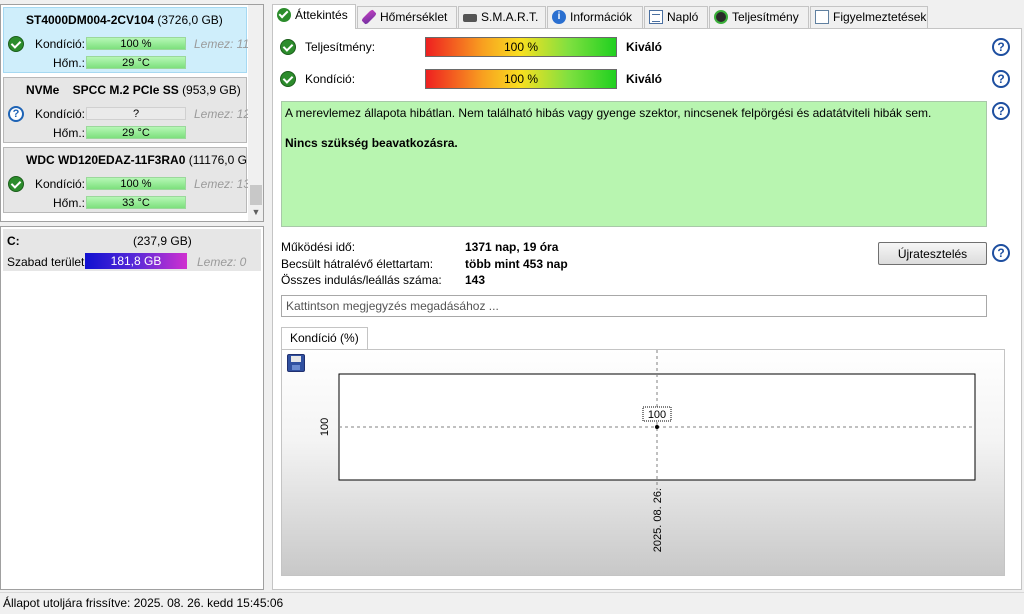  Describe the element at coordinates (657, 427) in the screenshot. I see `data-point` at that location.